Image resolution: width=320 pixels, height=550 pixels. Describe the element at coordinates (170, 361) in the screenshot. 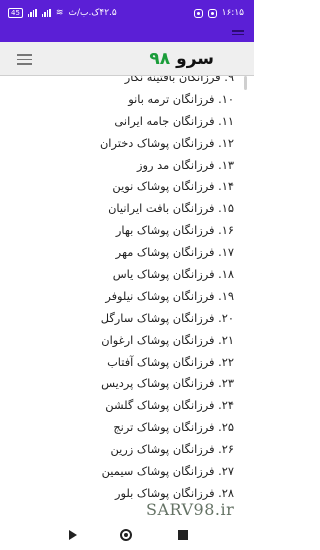

I see `list-item: ۲۲. فرزانگان پوشاک آفتاب` at that location.